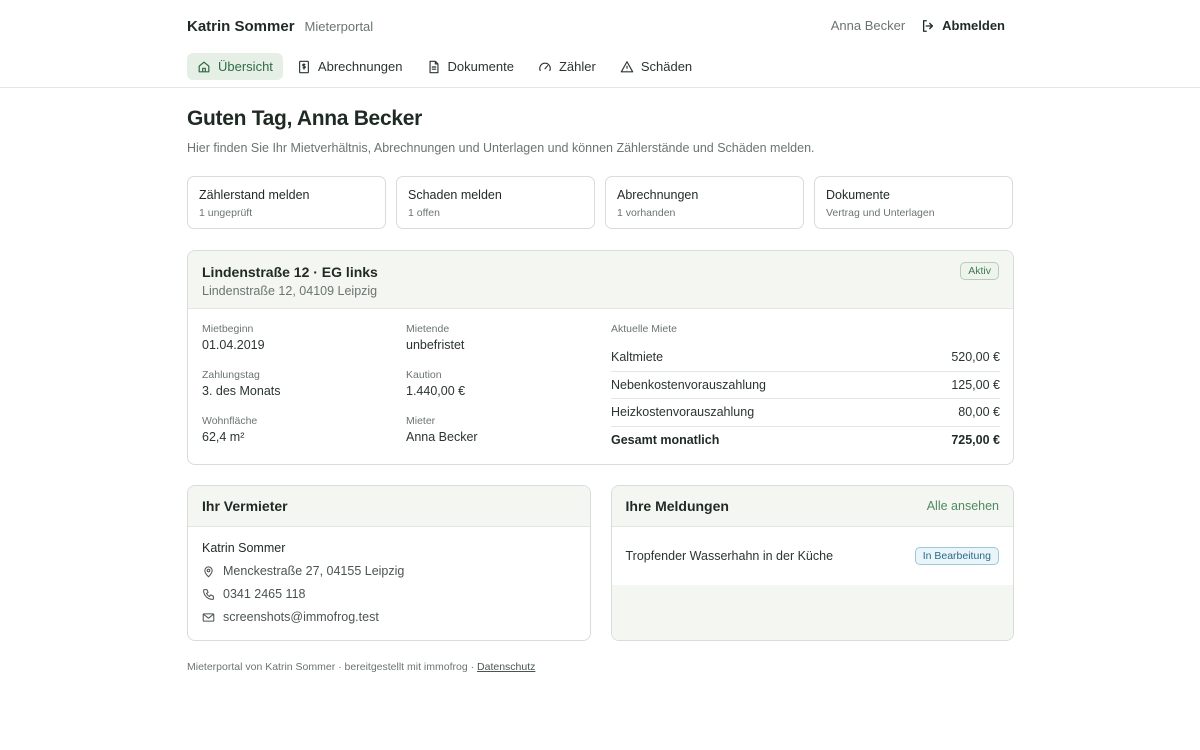  I want to click on rent-row-label: Nebenkostenvorauszahlung, so click(688, 384).